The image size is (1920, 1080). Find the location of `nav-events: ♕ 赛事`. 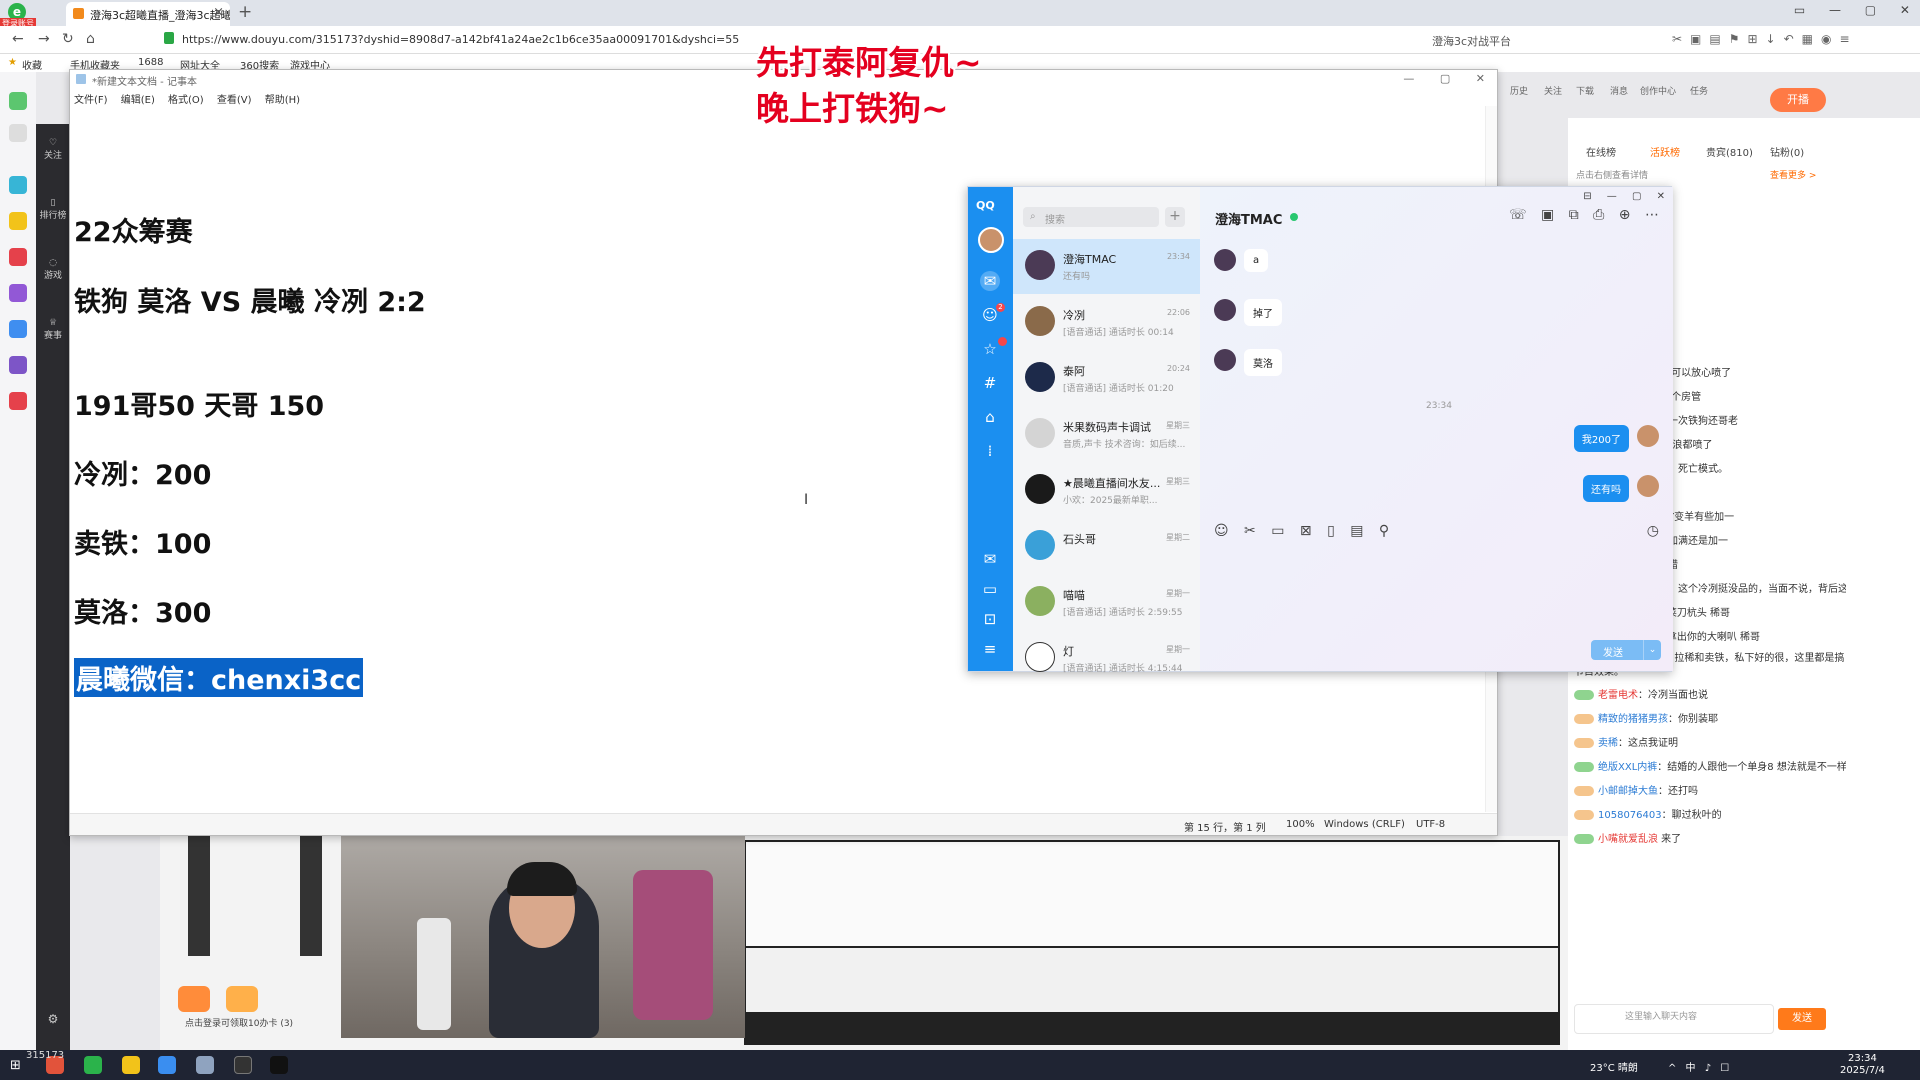

nav-events: ♕ 赛事 is located at coordinates (53, 329).